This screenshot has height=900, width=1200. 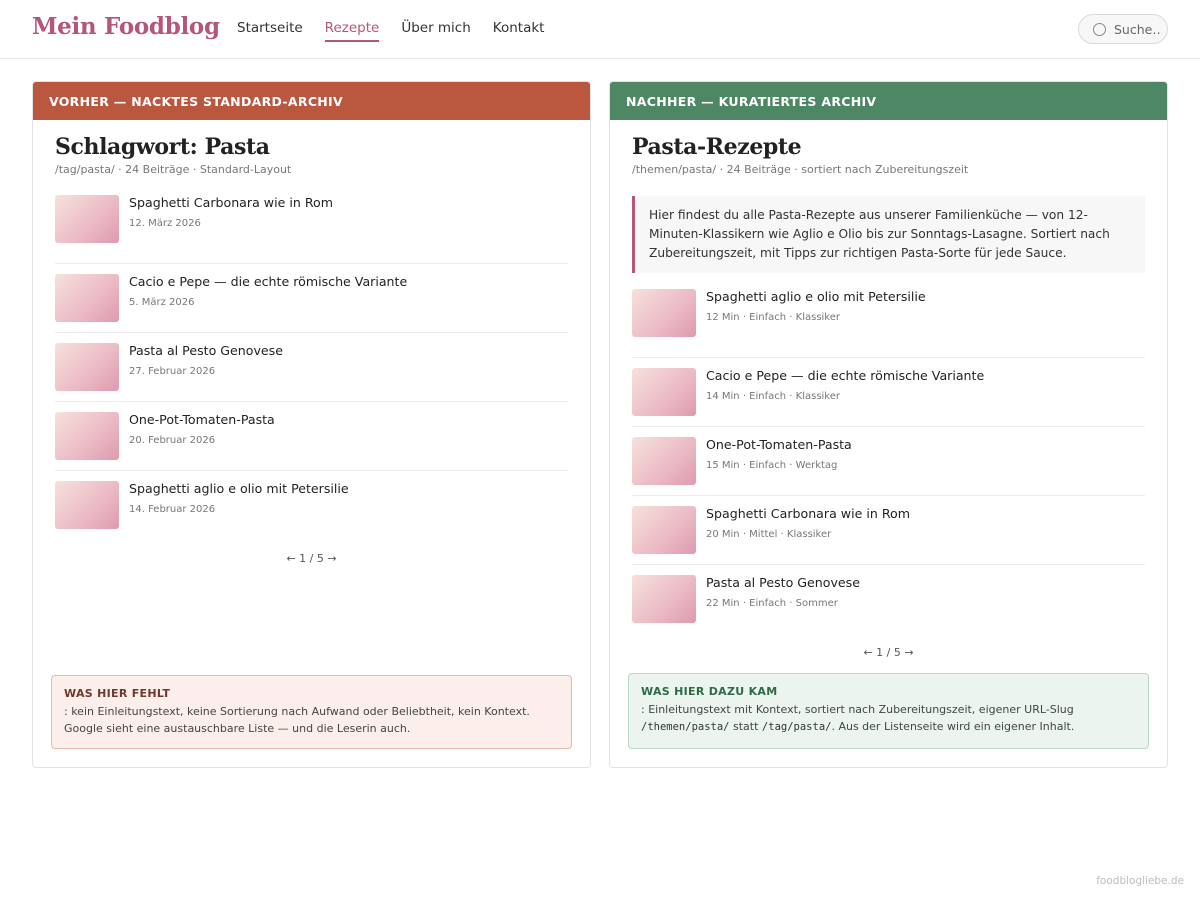 What do you see at coordinates (888, 652) in the screenshot?
I see `after-pagination: ← 1 / 5 →` at bounding box center [888, 652].